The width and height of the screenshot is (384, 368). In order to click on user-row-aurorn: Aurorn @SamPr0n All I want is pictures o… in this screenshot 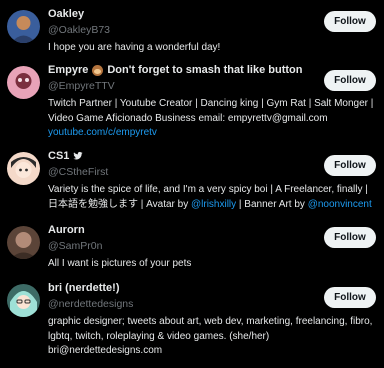, I will do `click(192, 247)`.